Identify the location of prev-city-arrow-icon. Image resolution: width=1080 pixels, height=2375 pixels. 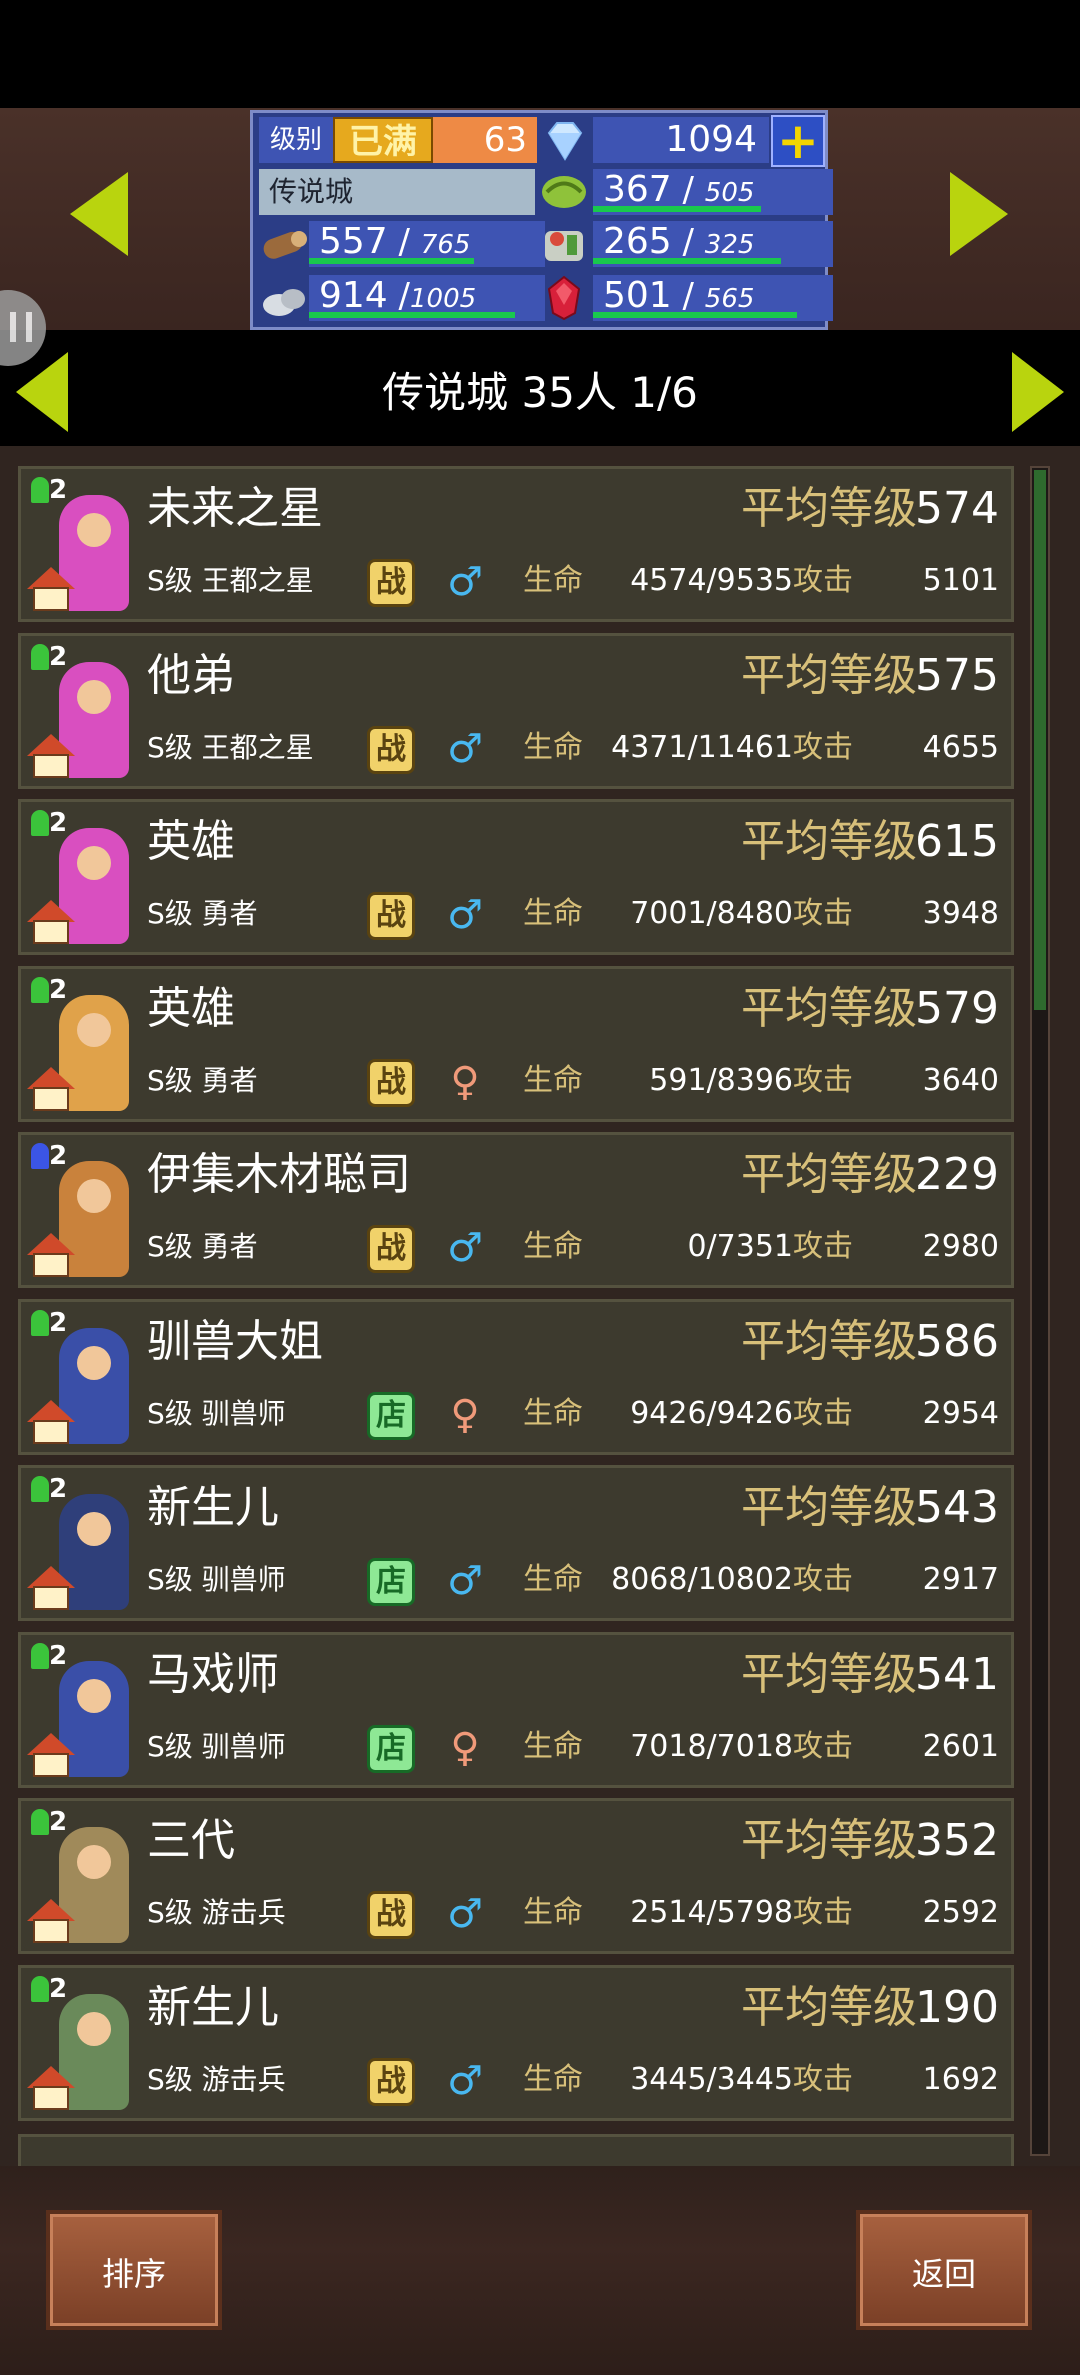
(99, 214).